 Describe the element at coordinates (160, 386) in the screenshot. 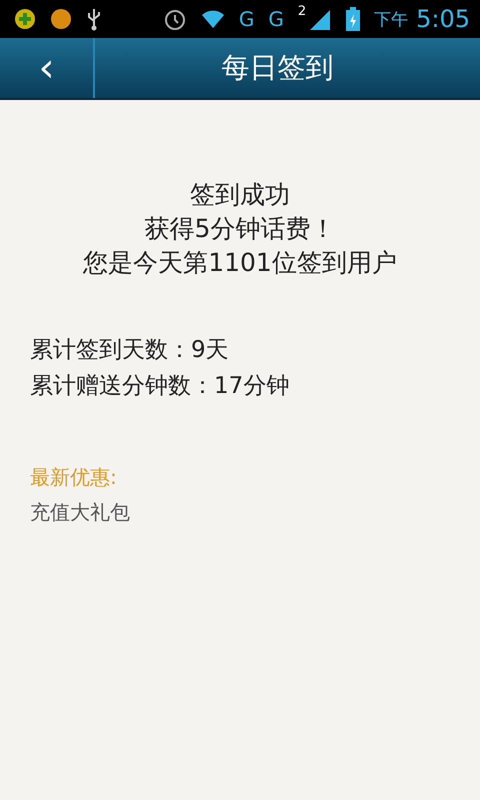

I see `stat-text: 累计赠送分钟数：17分钟` at that location.